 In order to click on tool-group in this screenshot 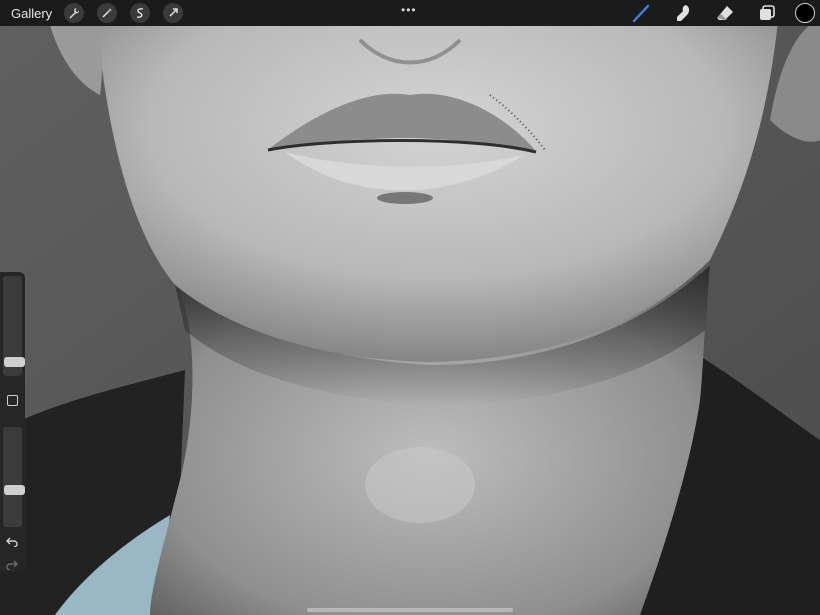, I will do `click(715, 13)`.